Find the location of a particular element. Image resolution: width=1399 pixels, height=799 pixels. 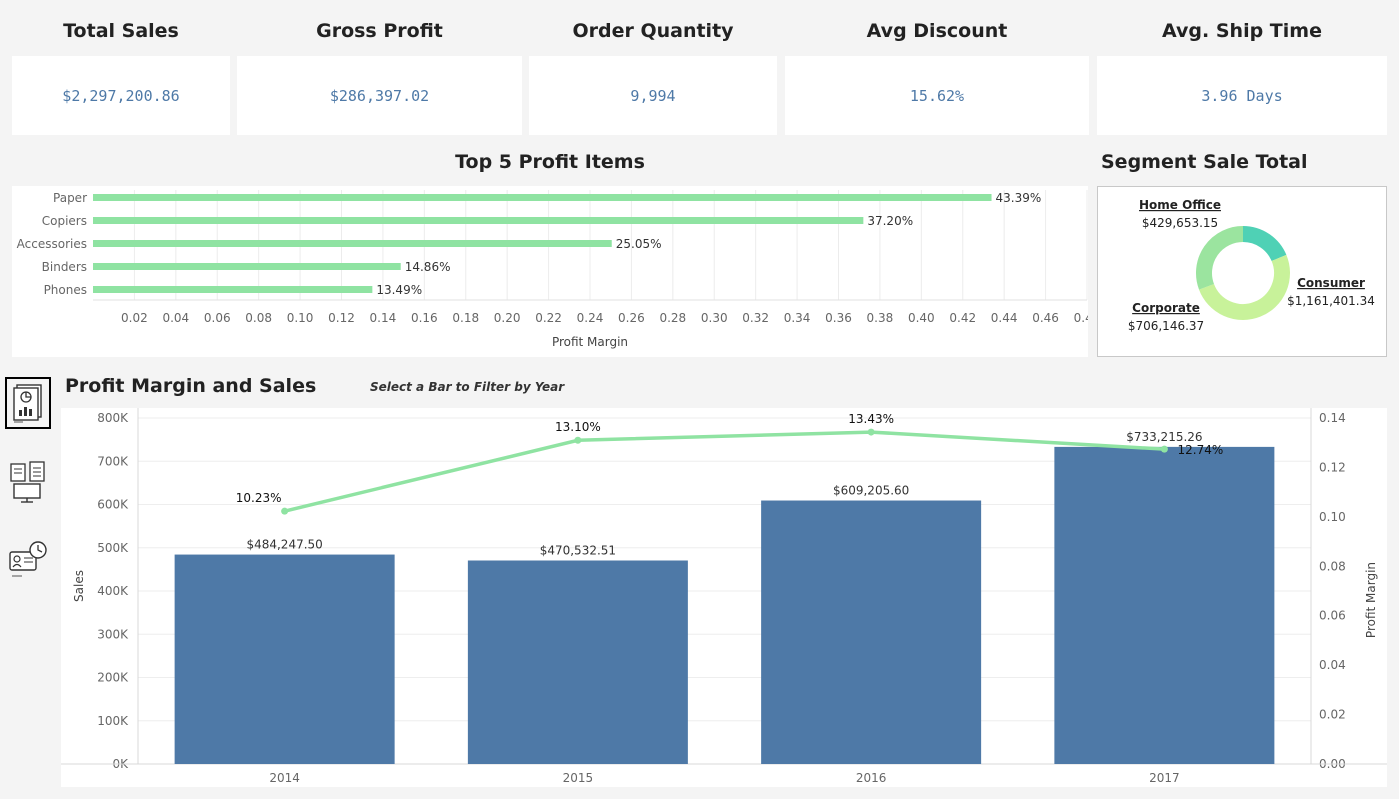

bar-paper is located at coordinates (542, 197).